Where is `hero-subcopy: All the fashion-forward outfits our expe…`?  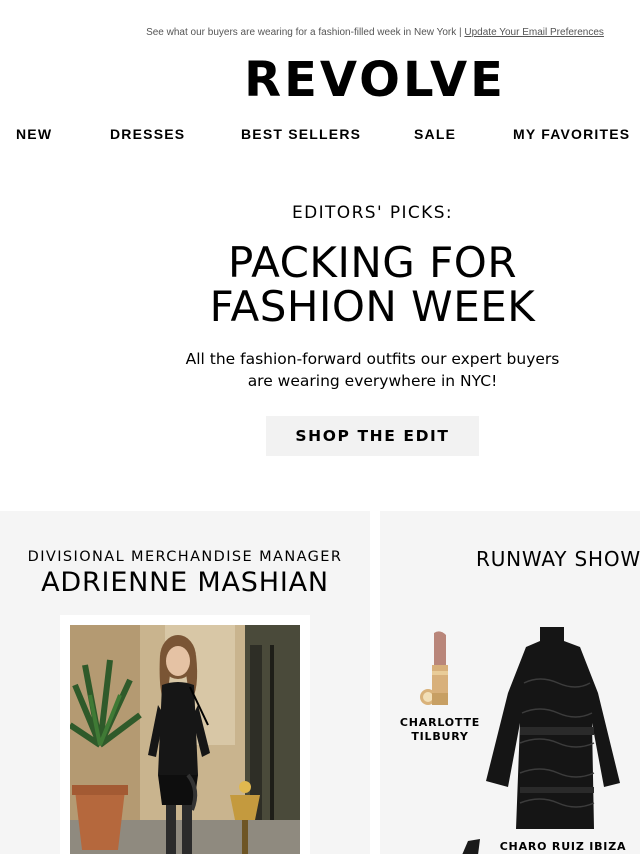 hero-subcopy: All the fashion-forward outfits our expe… is located at coordinates (372, 370).